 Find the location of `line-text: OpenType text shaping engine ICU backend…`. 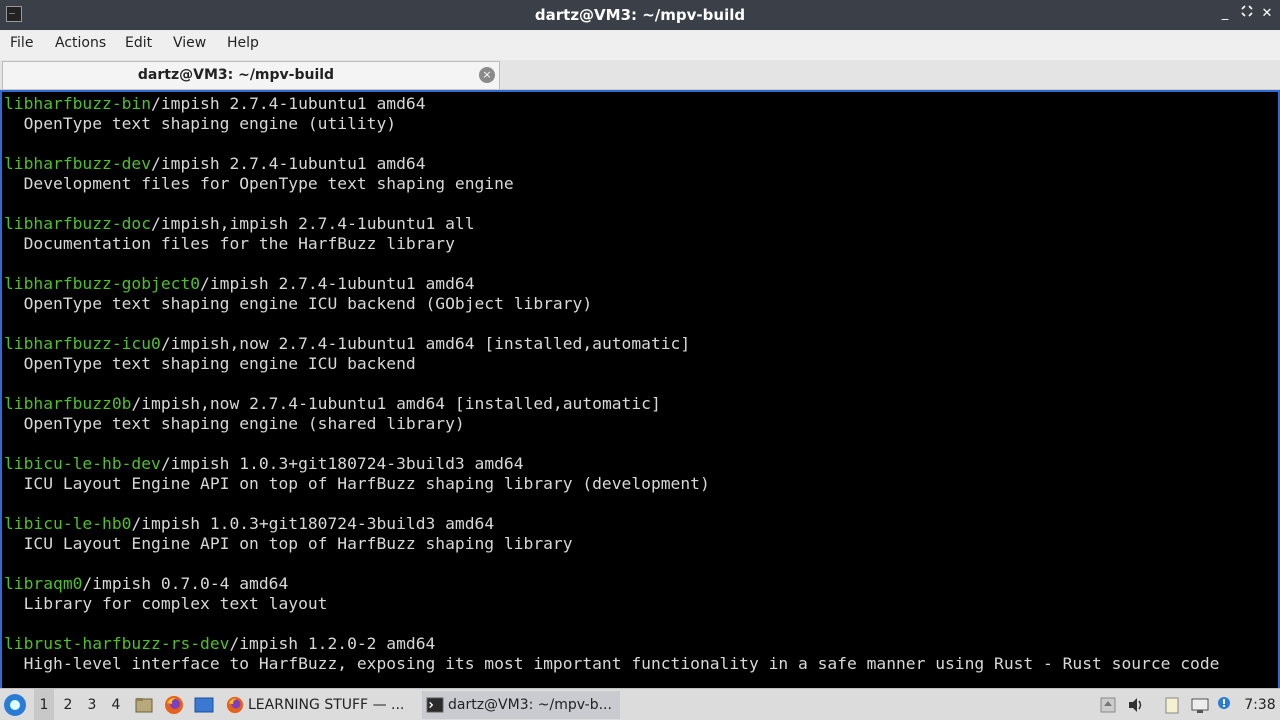

line-text: OpenType text shaping engine ICU backend… is located at coordinates (298, 303).